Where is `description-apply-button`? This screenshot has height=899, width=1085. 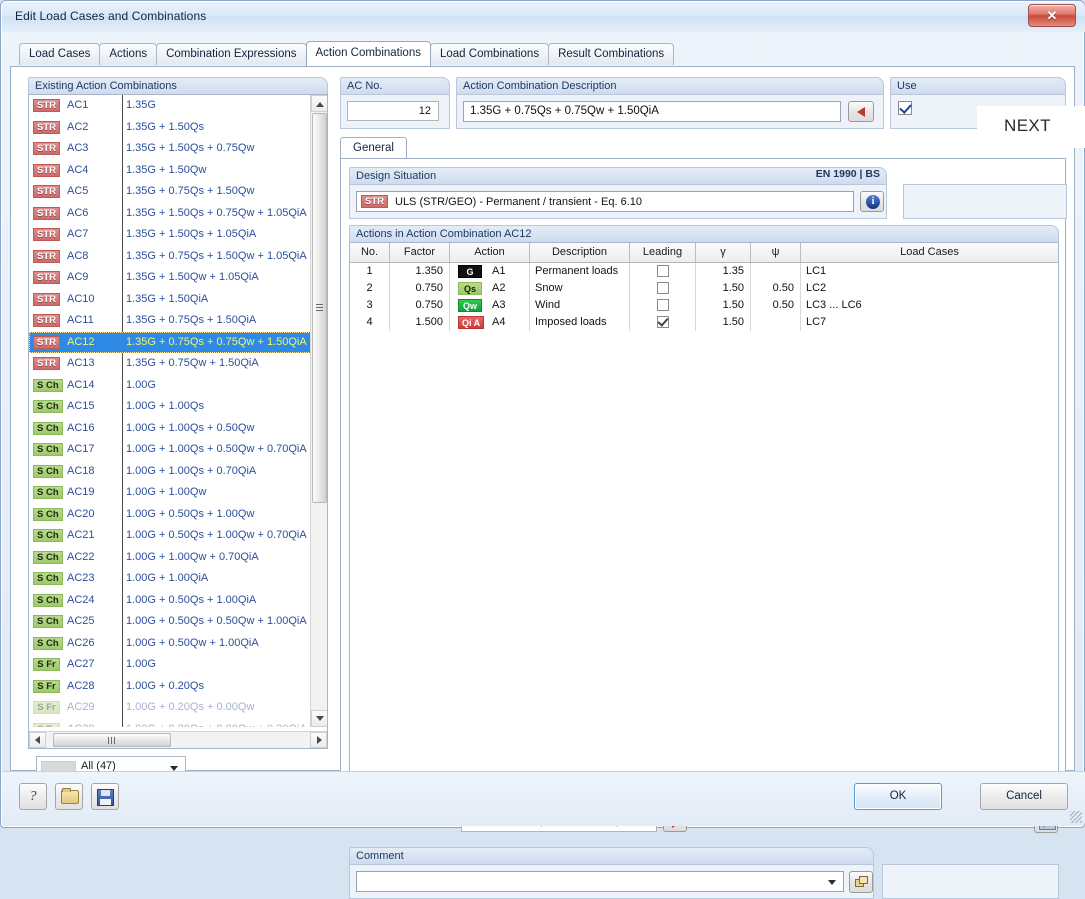 description-apply-button is located at coordinates (861, 111).